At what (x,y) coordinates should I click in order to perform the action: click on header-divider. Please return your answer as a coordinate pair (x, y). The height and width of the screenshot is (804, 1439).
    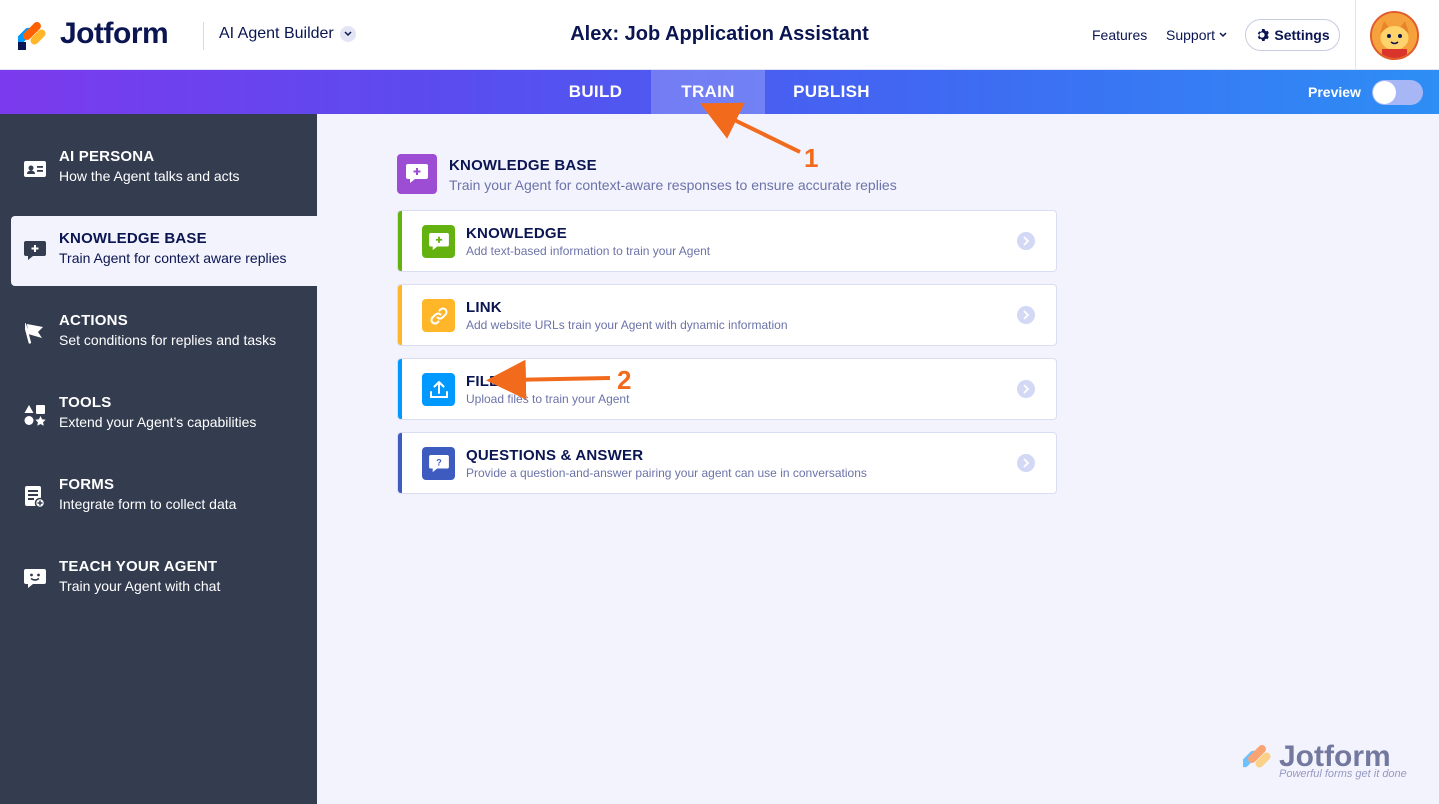
    Looking at the image, I should click on (1355, 35).